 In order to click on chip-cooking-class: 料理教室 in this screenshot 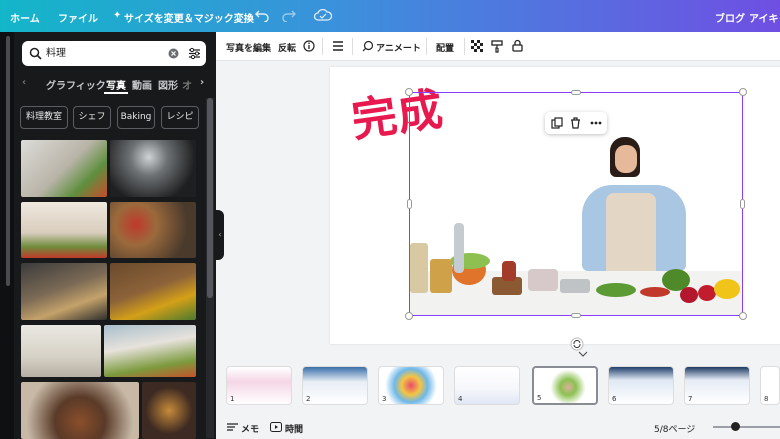, I will do `click(44, 117)`.